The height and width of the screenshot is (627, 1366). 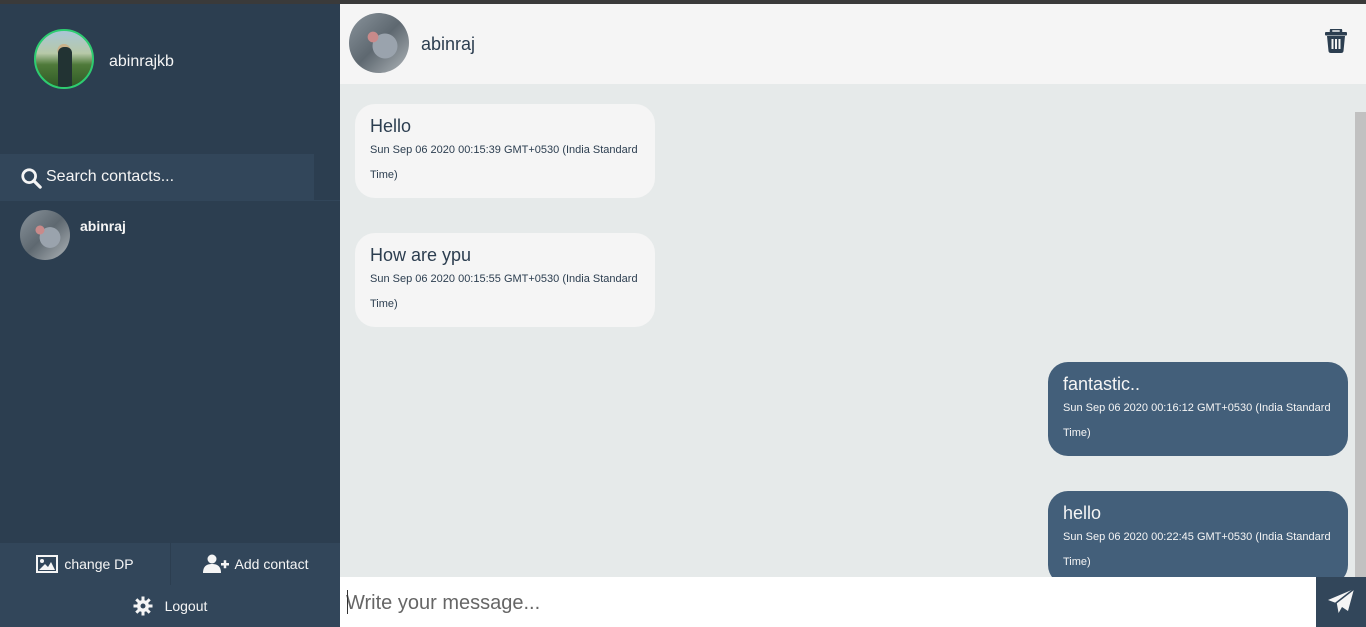 What do you see at coordinates (47, 564) in the screenshot?
I see `image-icon` at bounding box center [47, 564].